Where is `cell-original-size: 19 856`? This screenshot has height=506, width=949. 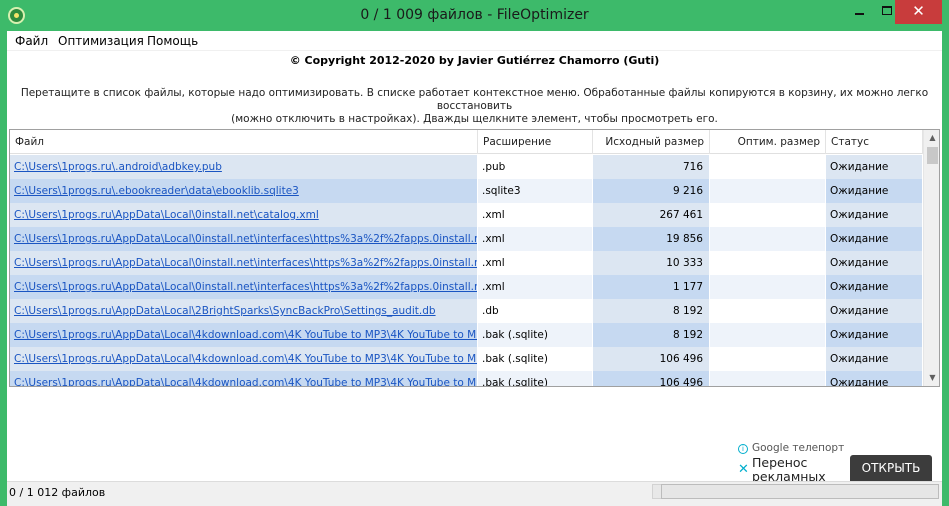
cell-original-size: 19 856 is located at coordinates (651, 239).